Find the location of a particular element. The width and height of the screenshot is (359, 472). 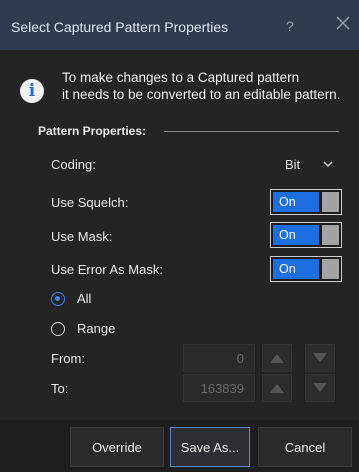

to-label: To: is located at coordinates (60, 388).